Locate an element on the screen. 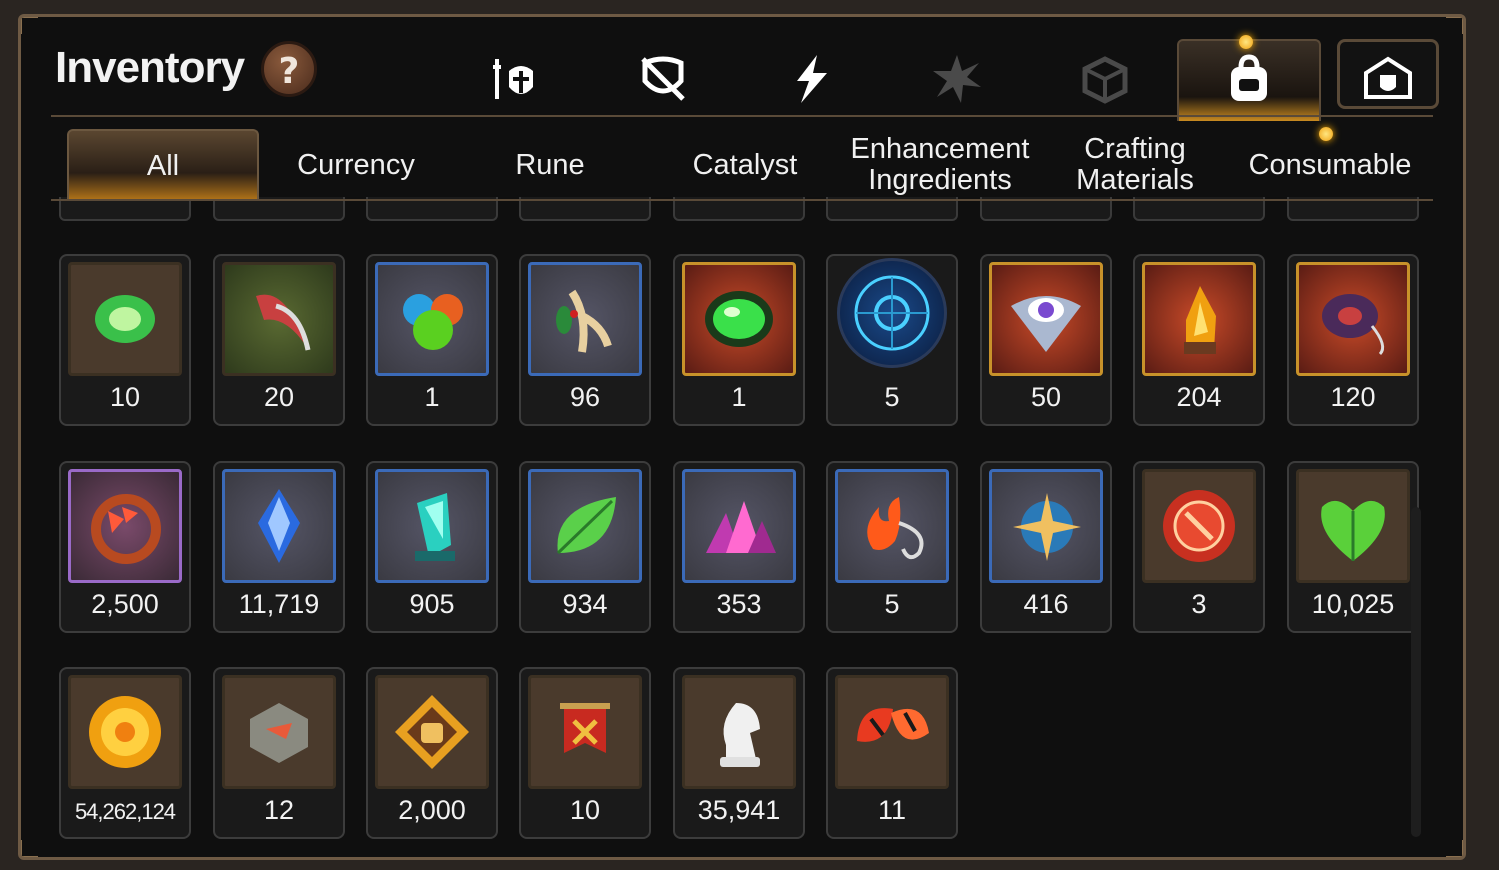  ring-icon is located at coordinates (1353, 325).